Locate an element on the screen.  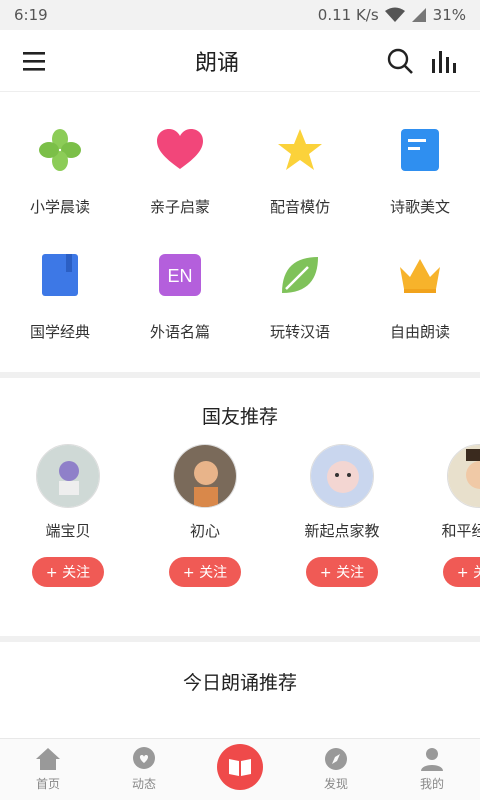
chat-heart-icon is located at coordinates (144, 758).